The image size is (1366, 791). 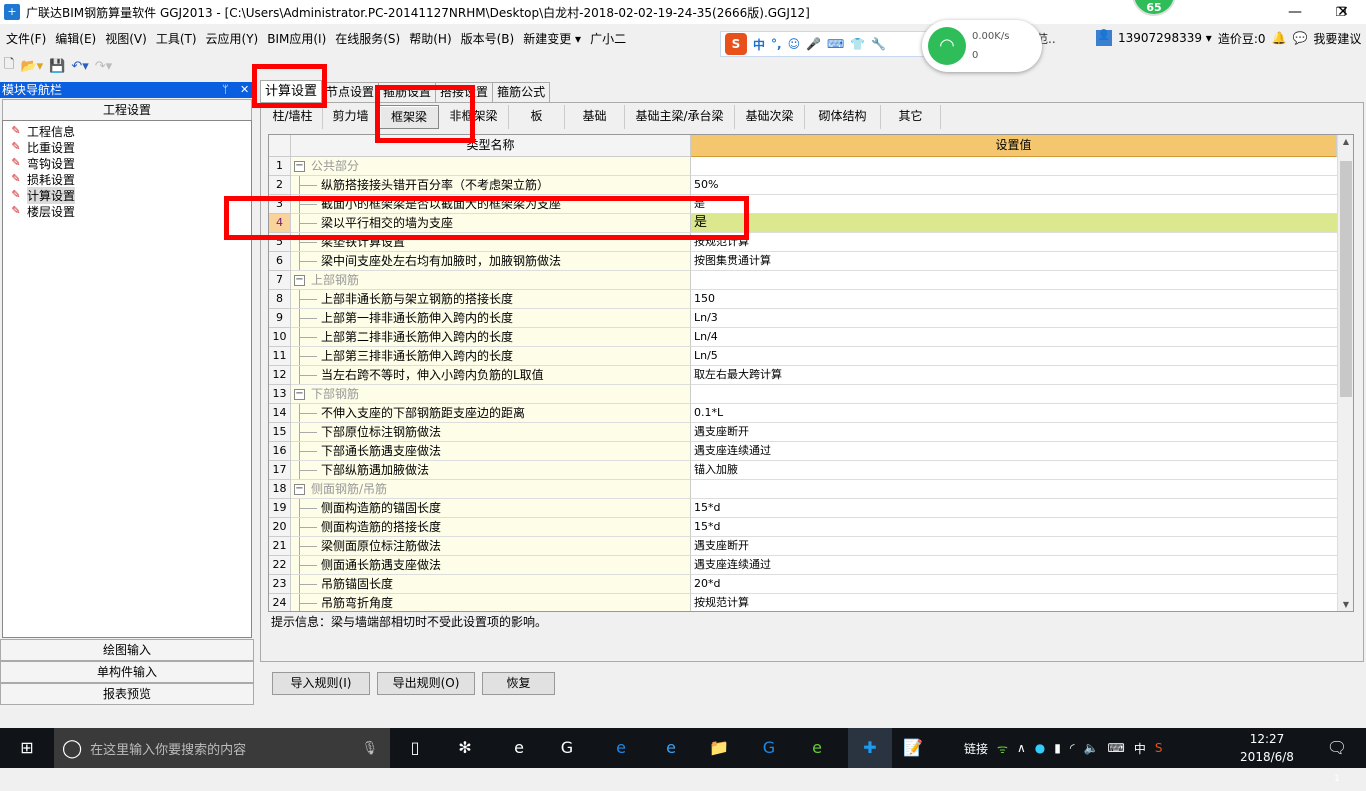 What do you see at coordinates (769, 748) in the screenshot?
I see `glodon-g-icon: G` at bounding box center [769, 748].